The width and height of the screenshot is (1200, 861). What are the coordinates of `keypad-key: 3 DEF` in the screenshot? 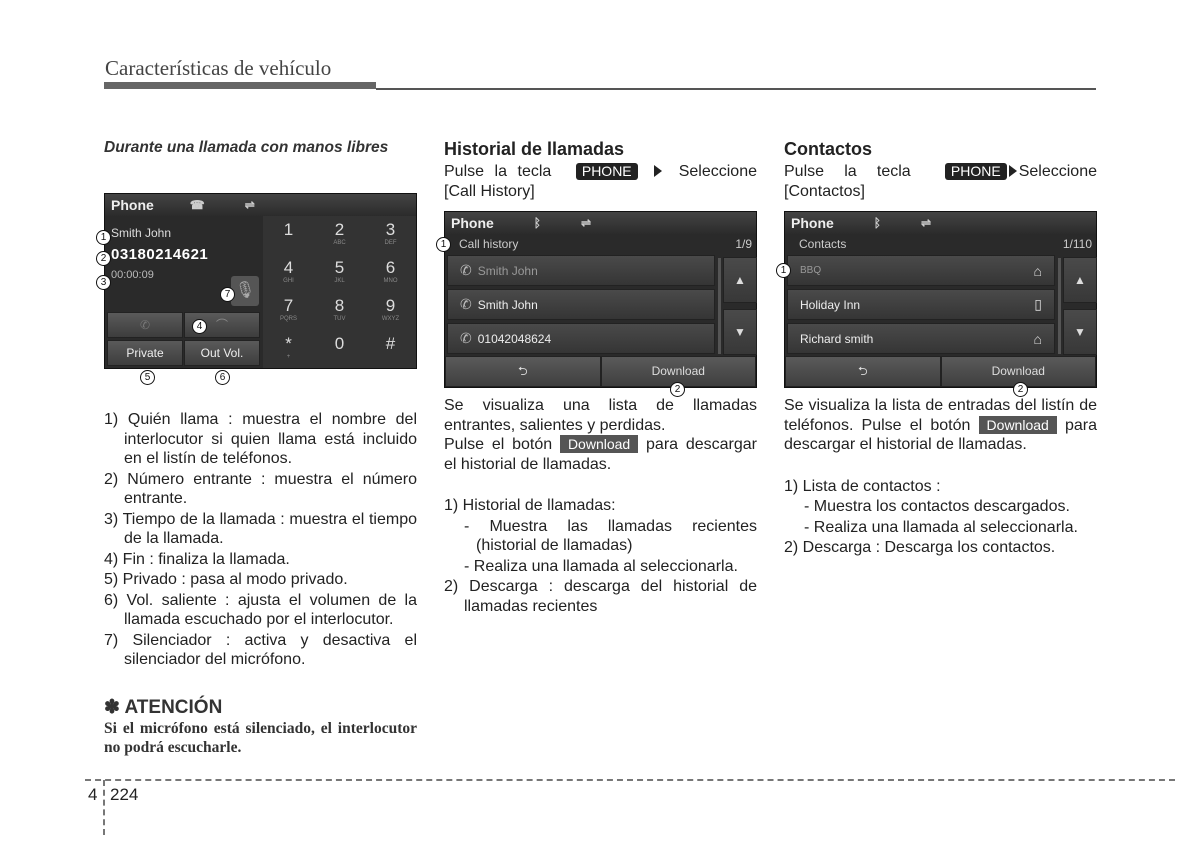 It's located at (390, 235).